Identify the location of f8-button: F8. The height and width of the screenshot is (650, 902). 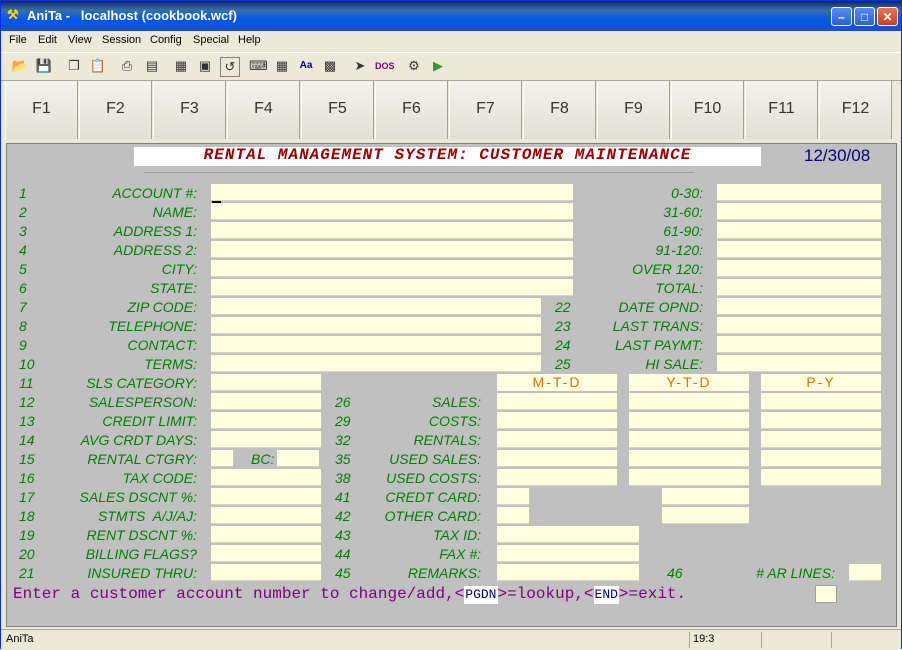
(559, 110).